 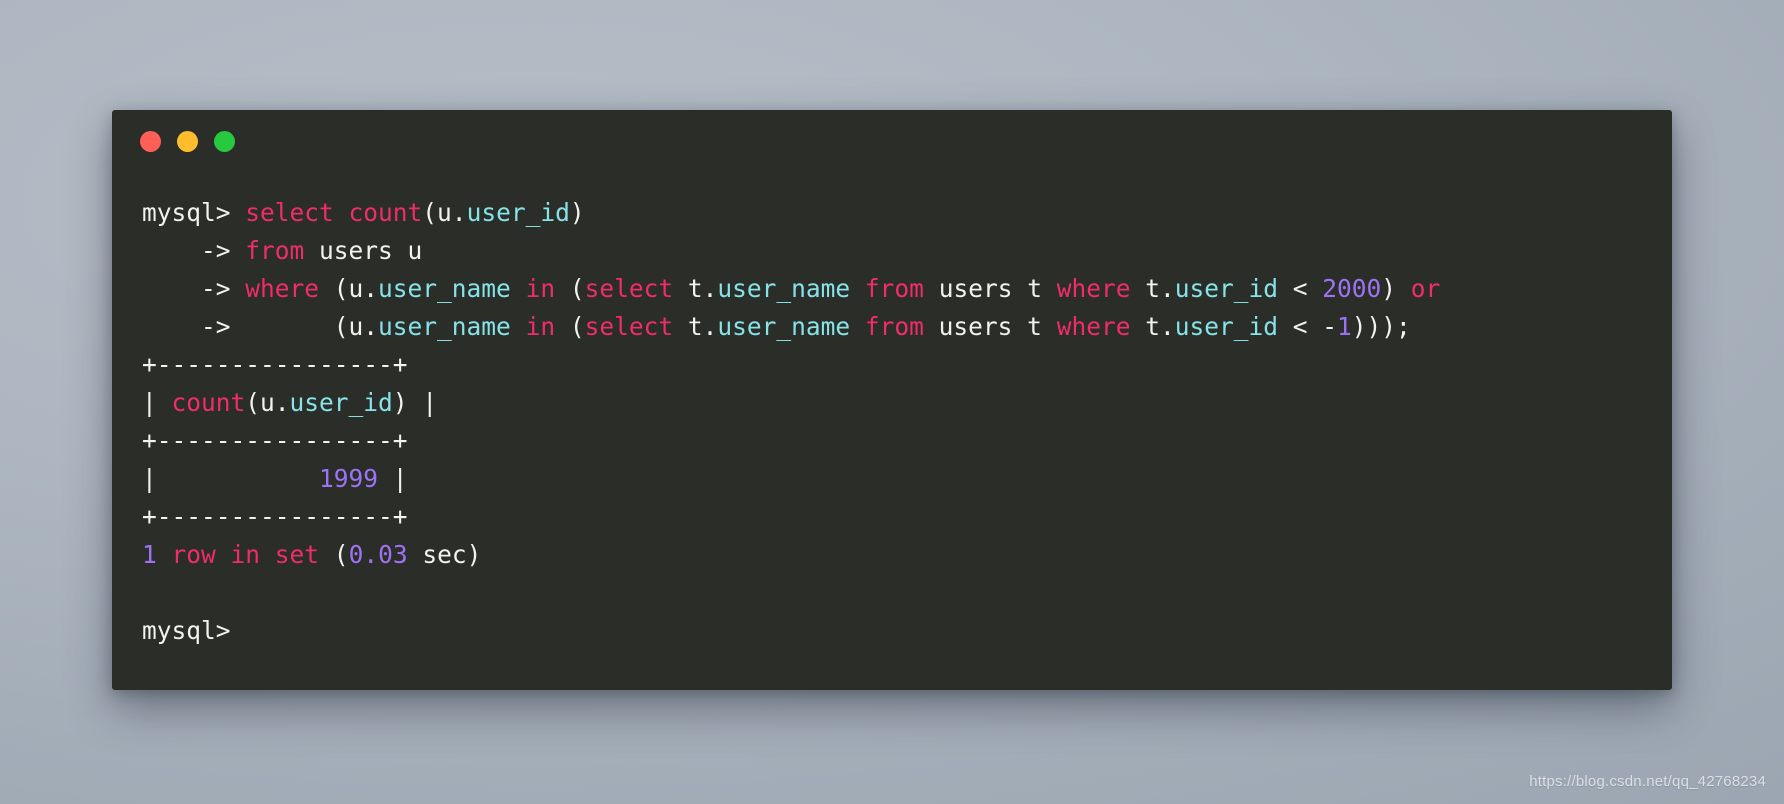 I want to click on query-line-1: mysql> select count(u.user_id), so click(x=892, y=213).